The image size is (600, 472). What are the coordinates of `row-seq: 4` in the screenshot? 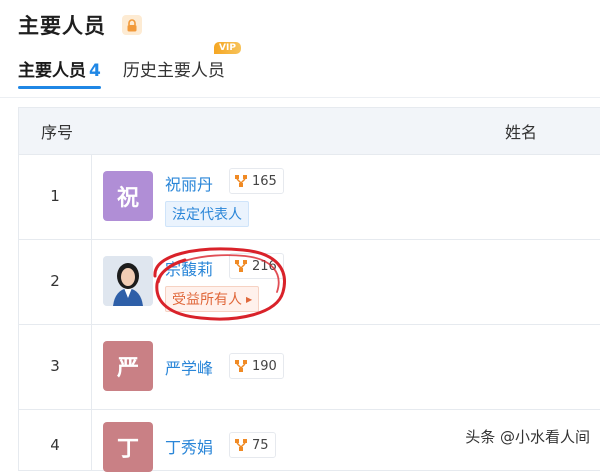 It's located at (55, 445).